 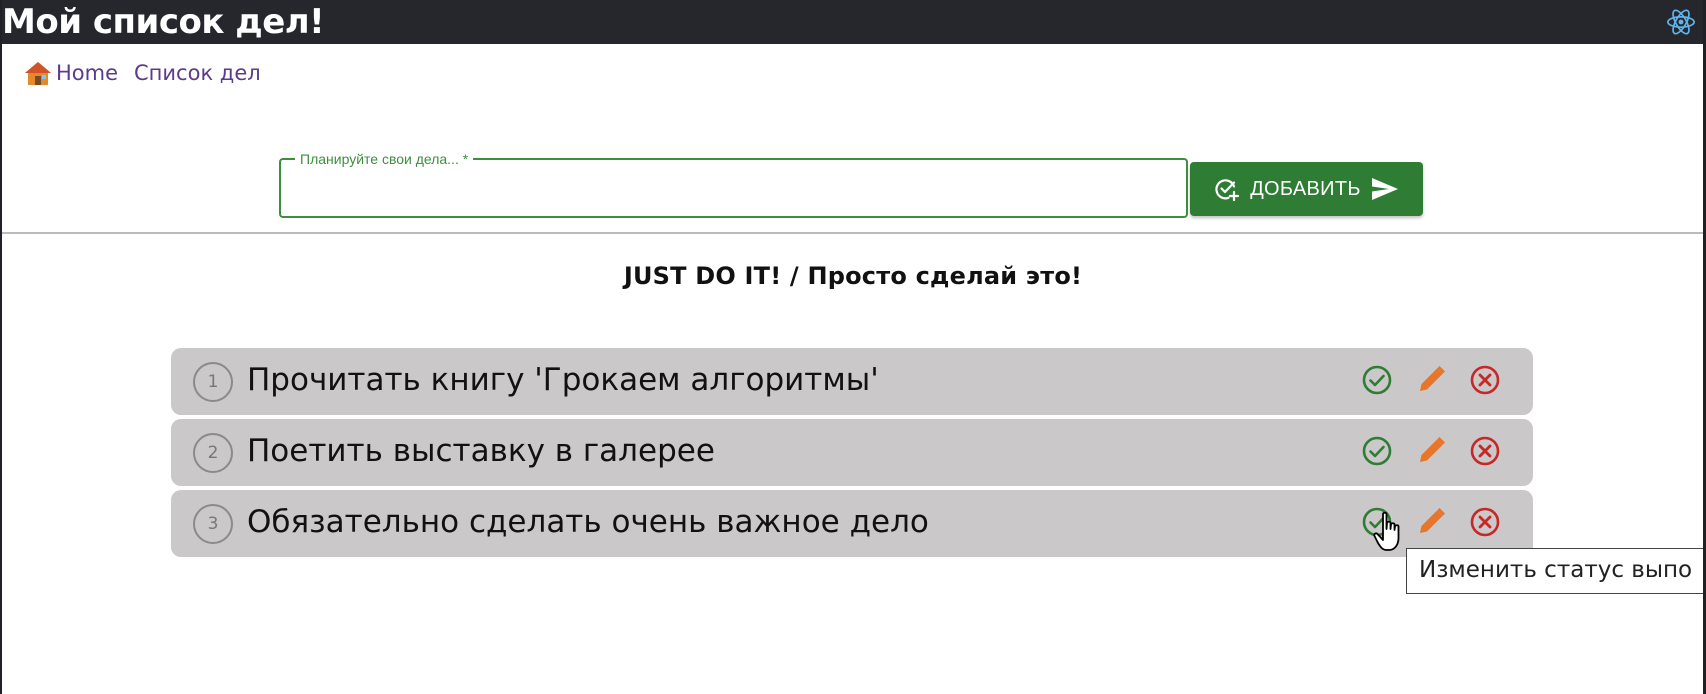 I want to click on task-text: Поетить выставку в галерее, so click(x=481, y=451).